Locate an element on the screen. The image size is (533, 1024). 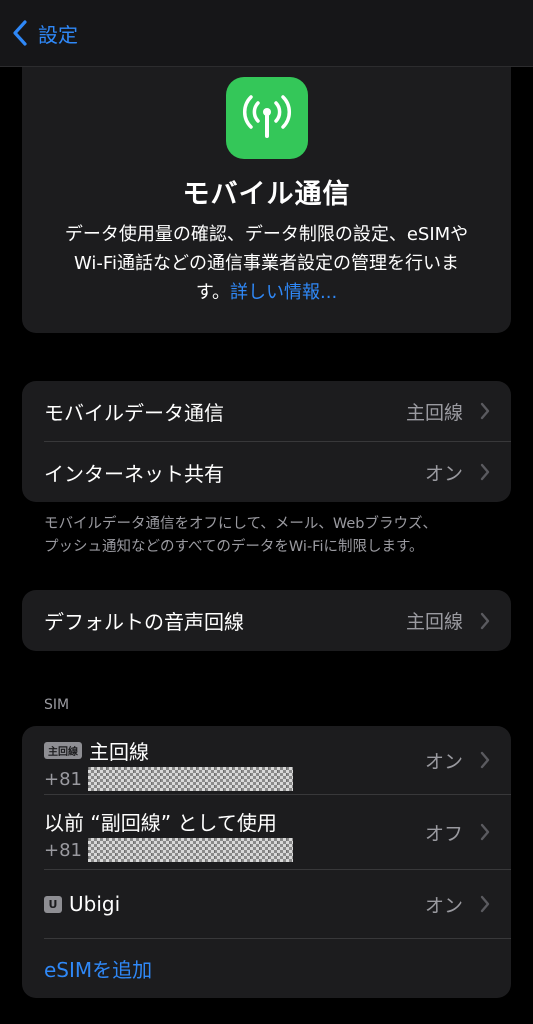
sim-ubigi-info: U Ubigi is located at coordinates (82, 904).